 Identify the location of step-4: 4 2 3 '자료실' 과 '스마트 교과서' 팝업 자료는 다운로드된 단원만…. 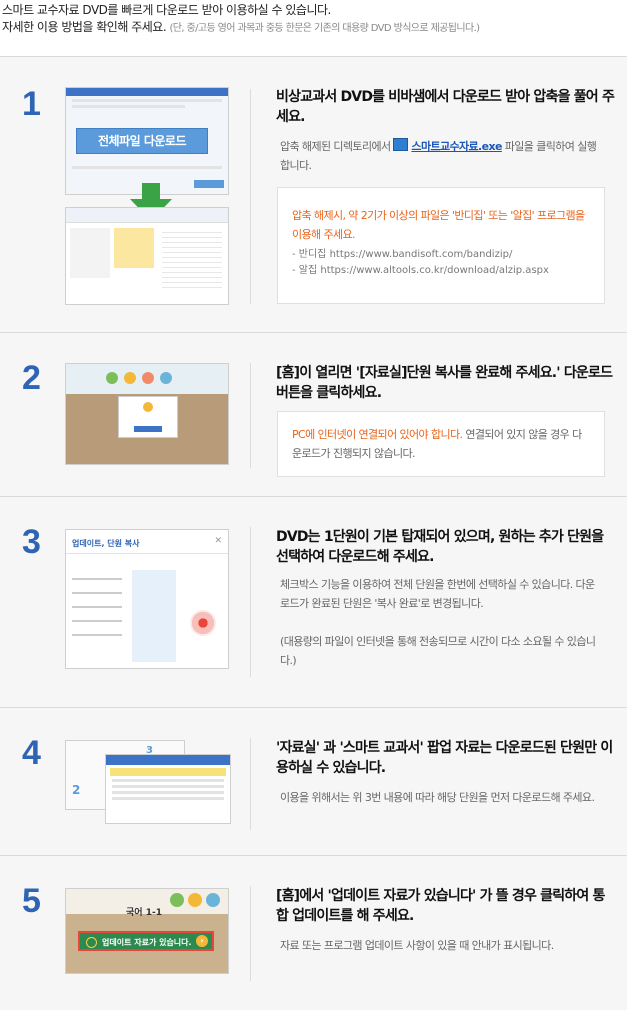
(313, 782).